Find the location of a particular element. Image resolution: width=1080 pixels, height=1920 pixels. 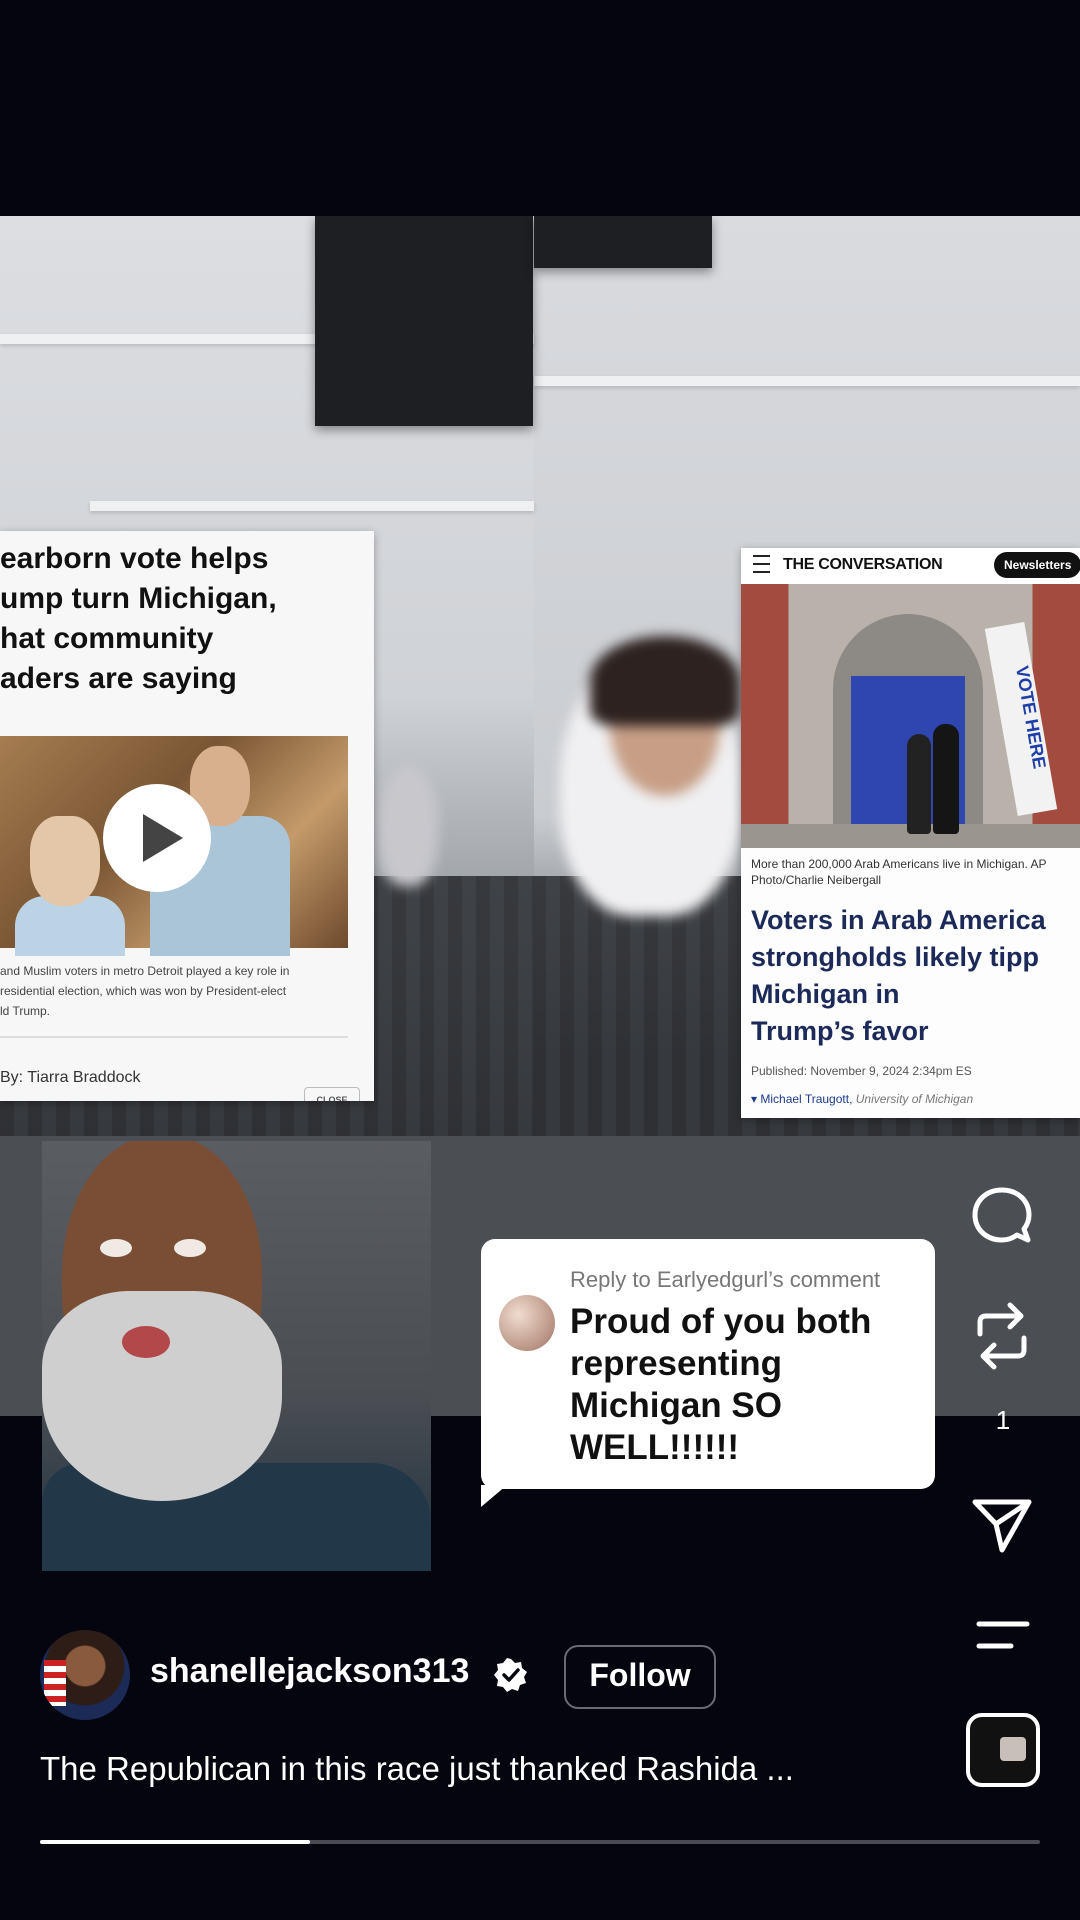

dropdown-icon: ▾ is located at coordinates (756, 1099).